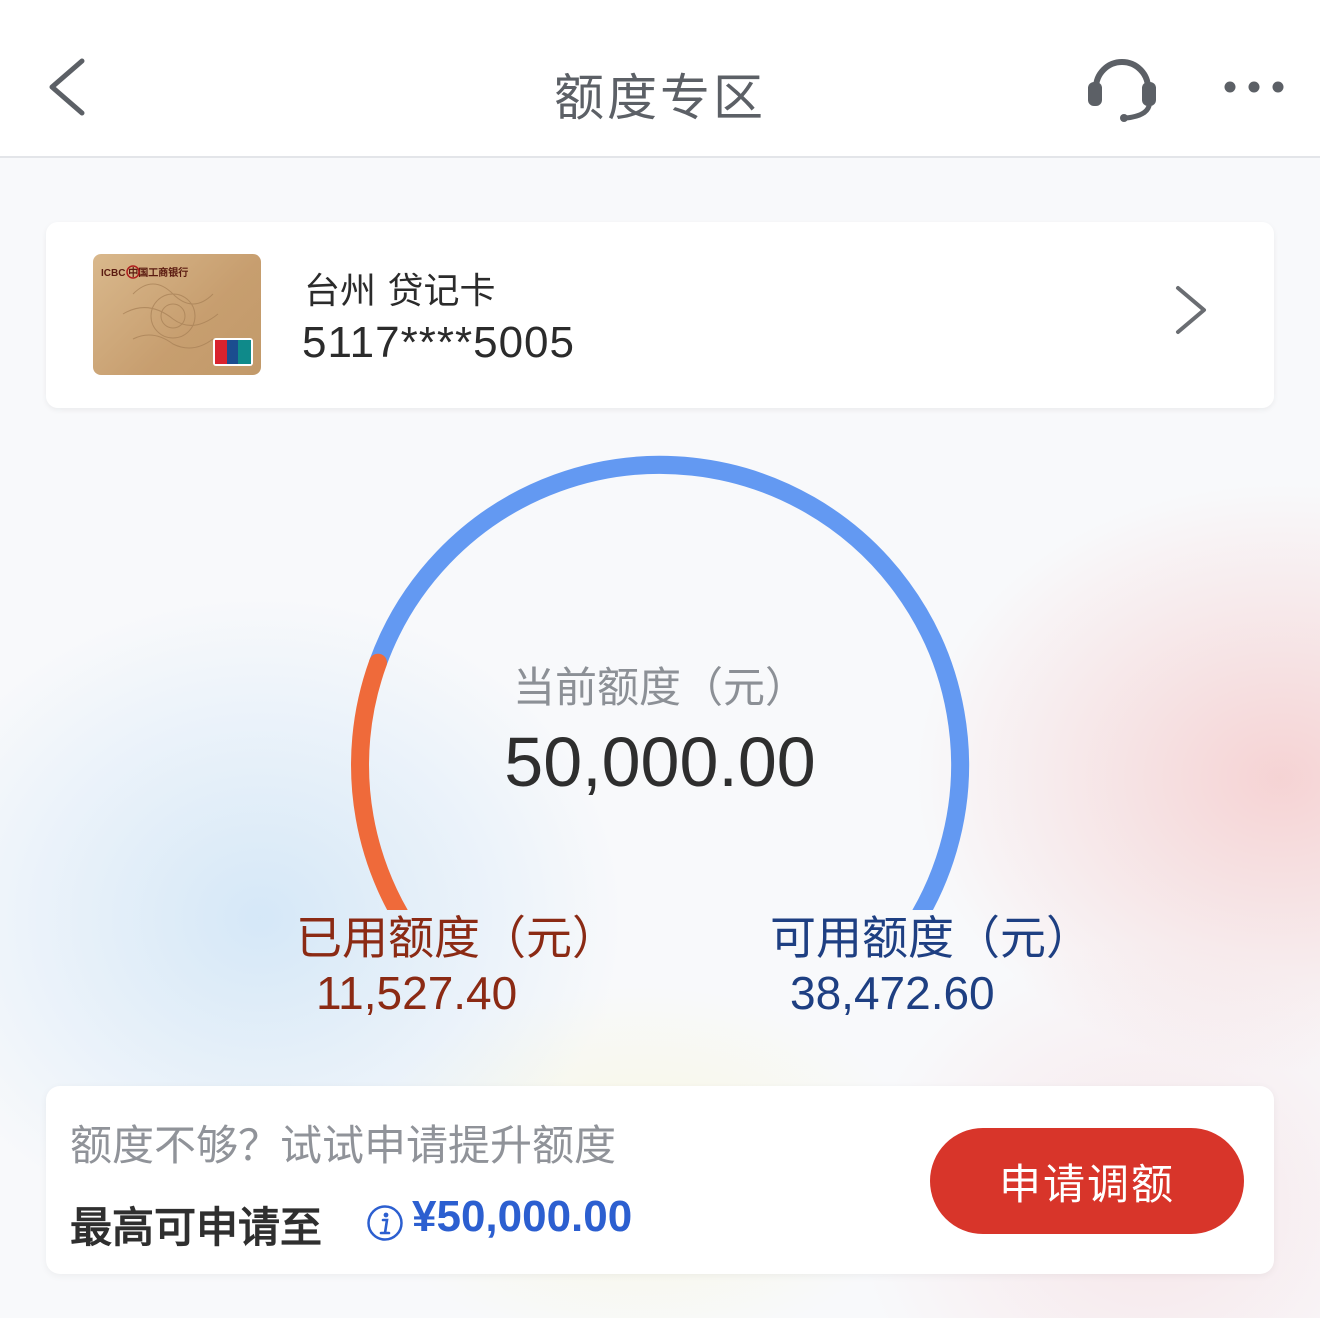 The height and width of the screenshot is (1318, 1320). I want to click on used-limit-value: 11,527.40, so click(417, 993).